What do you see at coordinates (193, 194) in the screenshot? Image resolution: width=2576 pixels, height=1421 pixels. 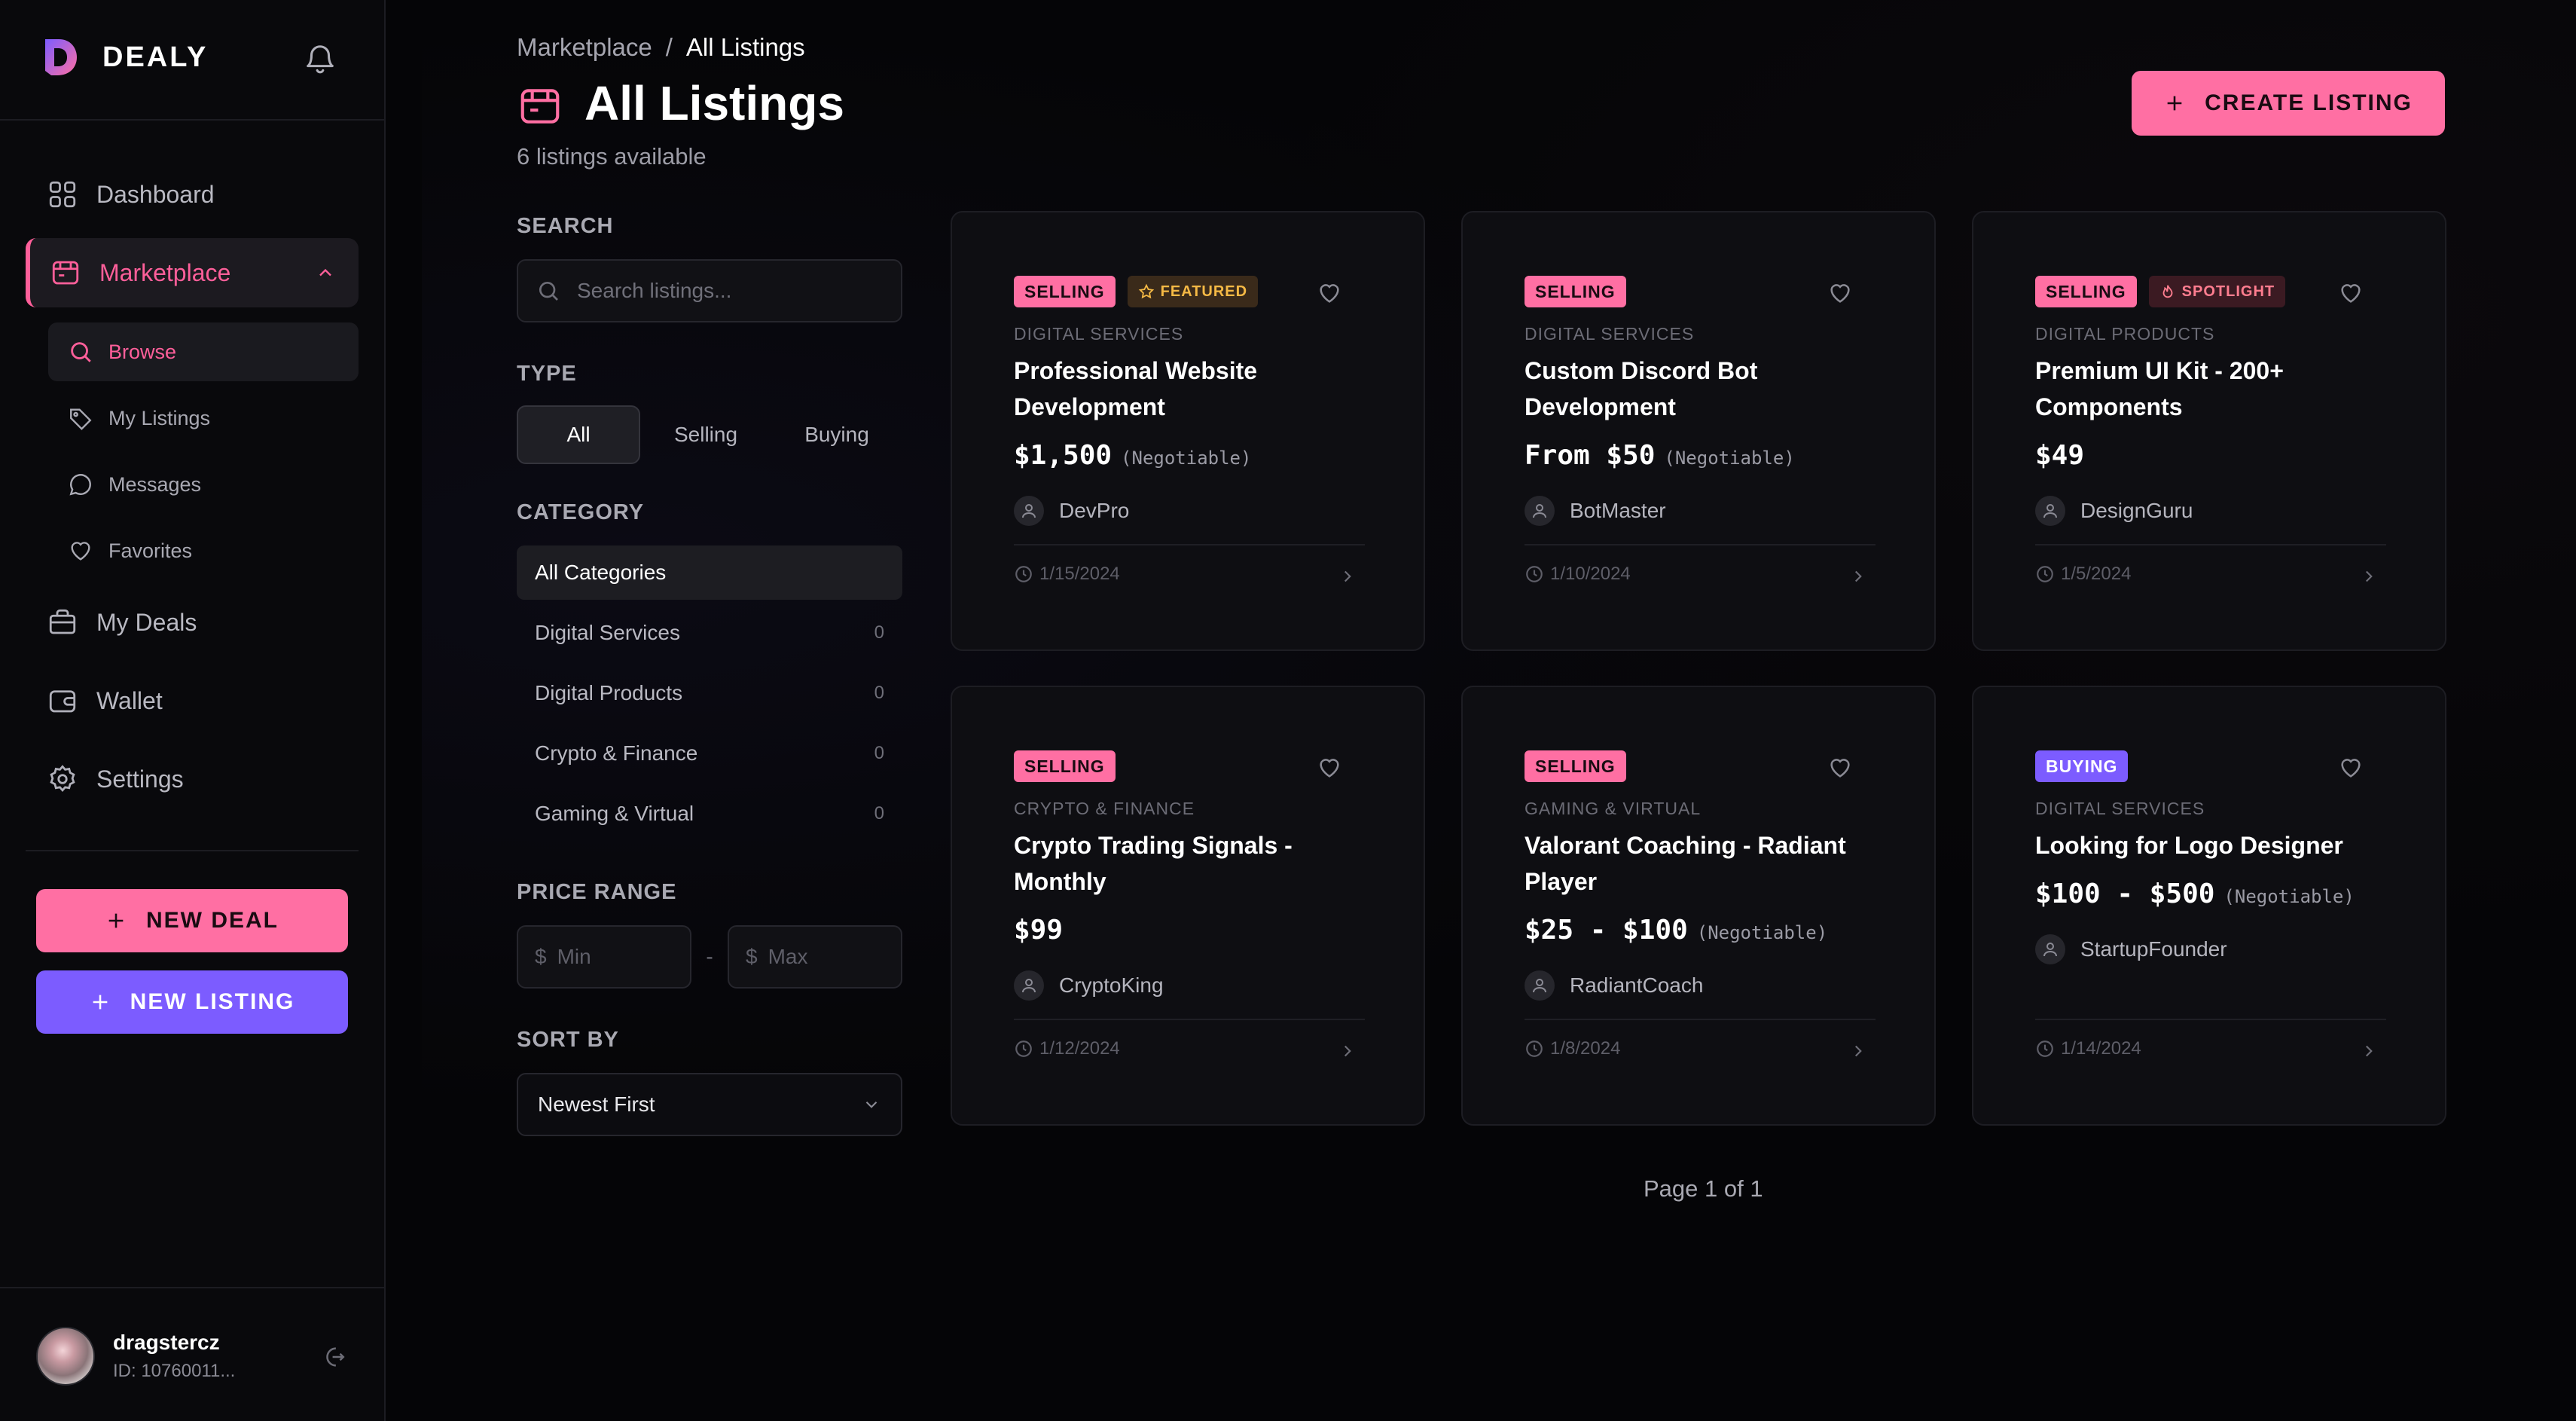 I see `nav-item-dashboard: Dashboard` at bounding box center [193, 194].